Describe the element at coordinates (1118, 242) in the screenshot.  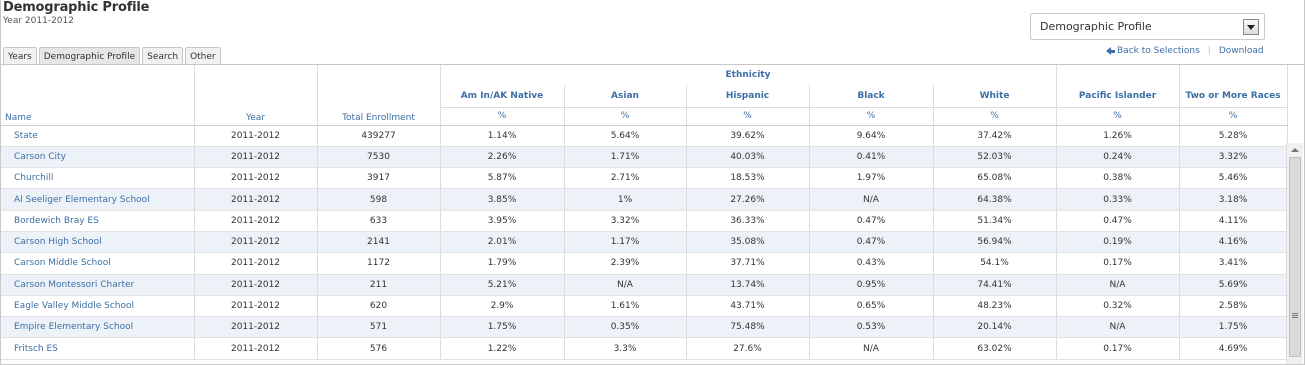
I see `row-percent-value: 0.19%` at that location.